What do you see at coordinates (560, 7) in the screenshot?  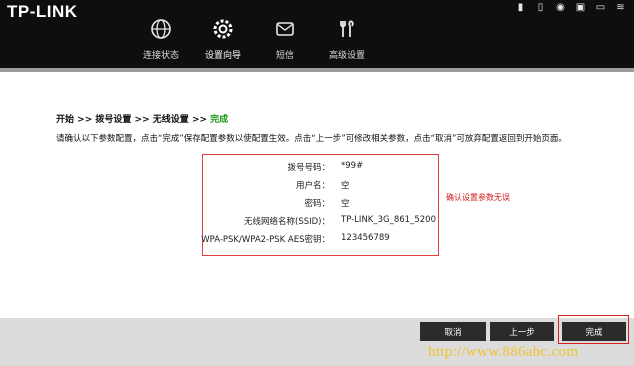 I see `lock-icon: ◉` at bounding box center [560, 7].